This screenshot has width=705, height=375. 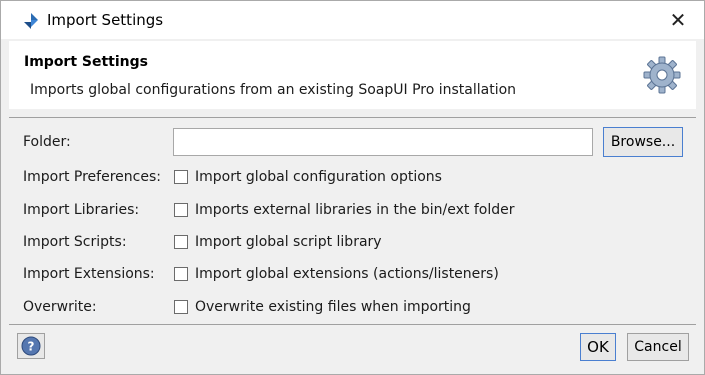 I want to click on folder-label: Folder:, so click(x=47, y=142).